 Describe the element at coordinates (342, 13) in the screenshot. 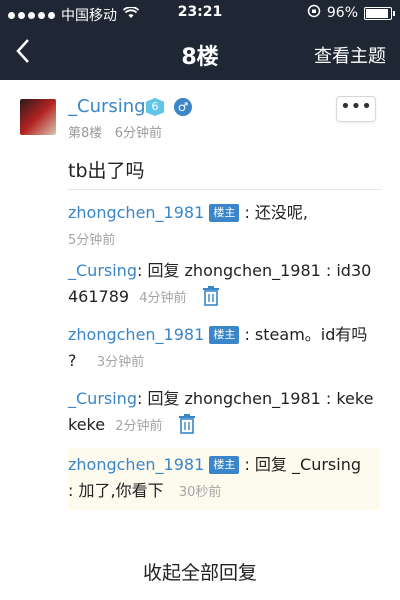

I see `battery-percent: 96%` at that location.